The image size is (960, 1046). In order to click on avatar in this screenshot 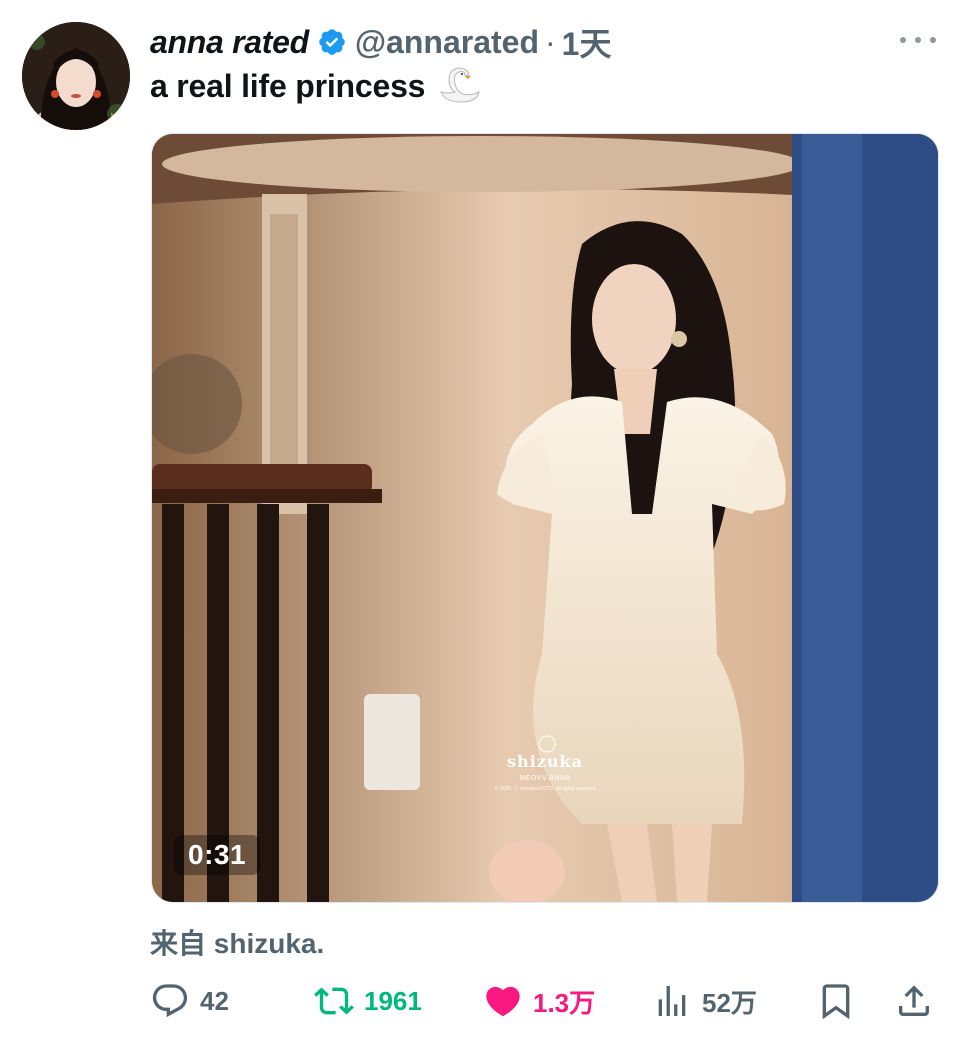, I will do `click(76, 76)`.